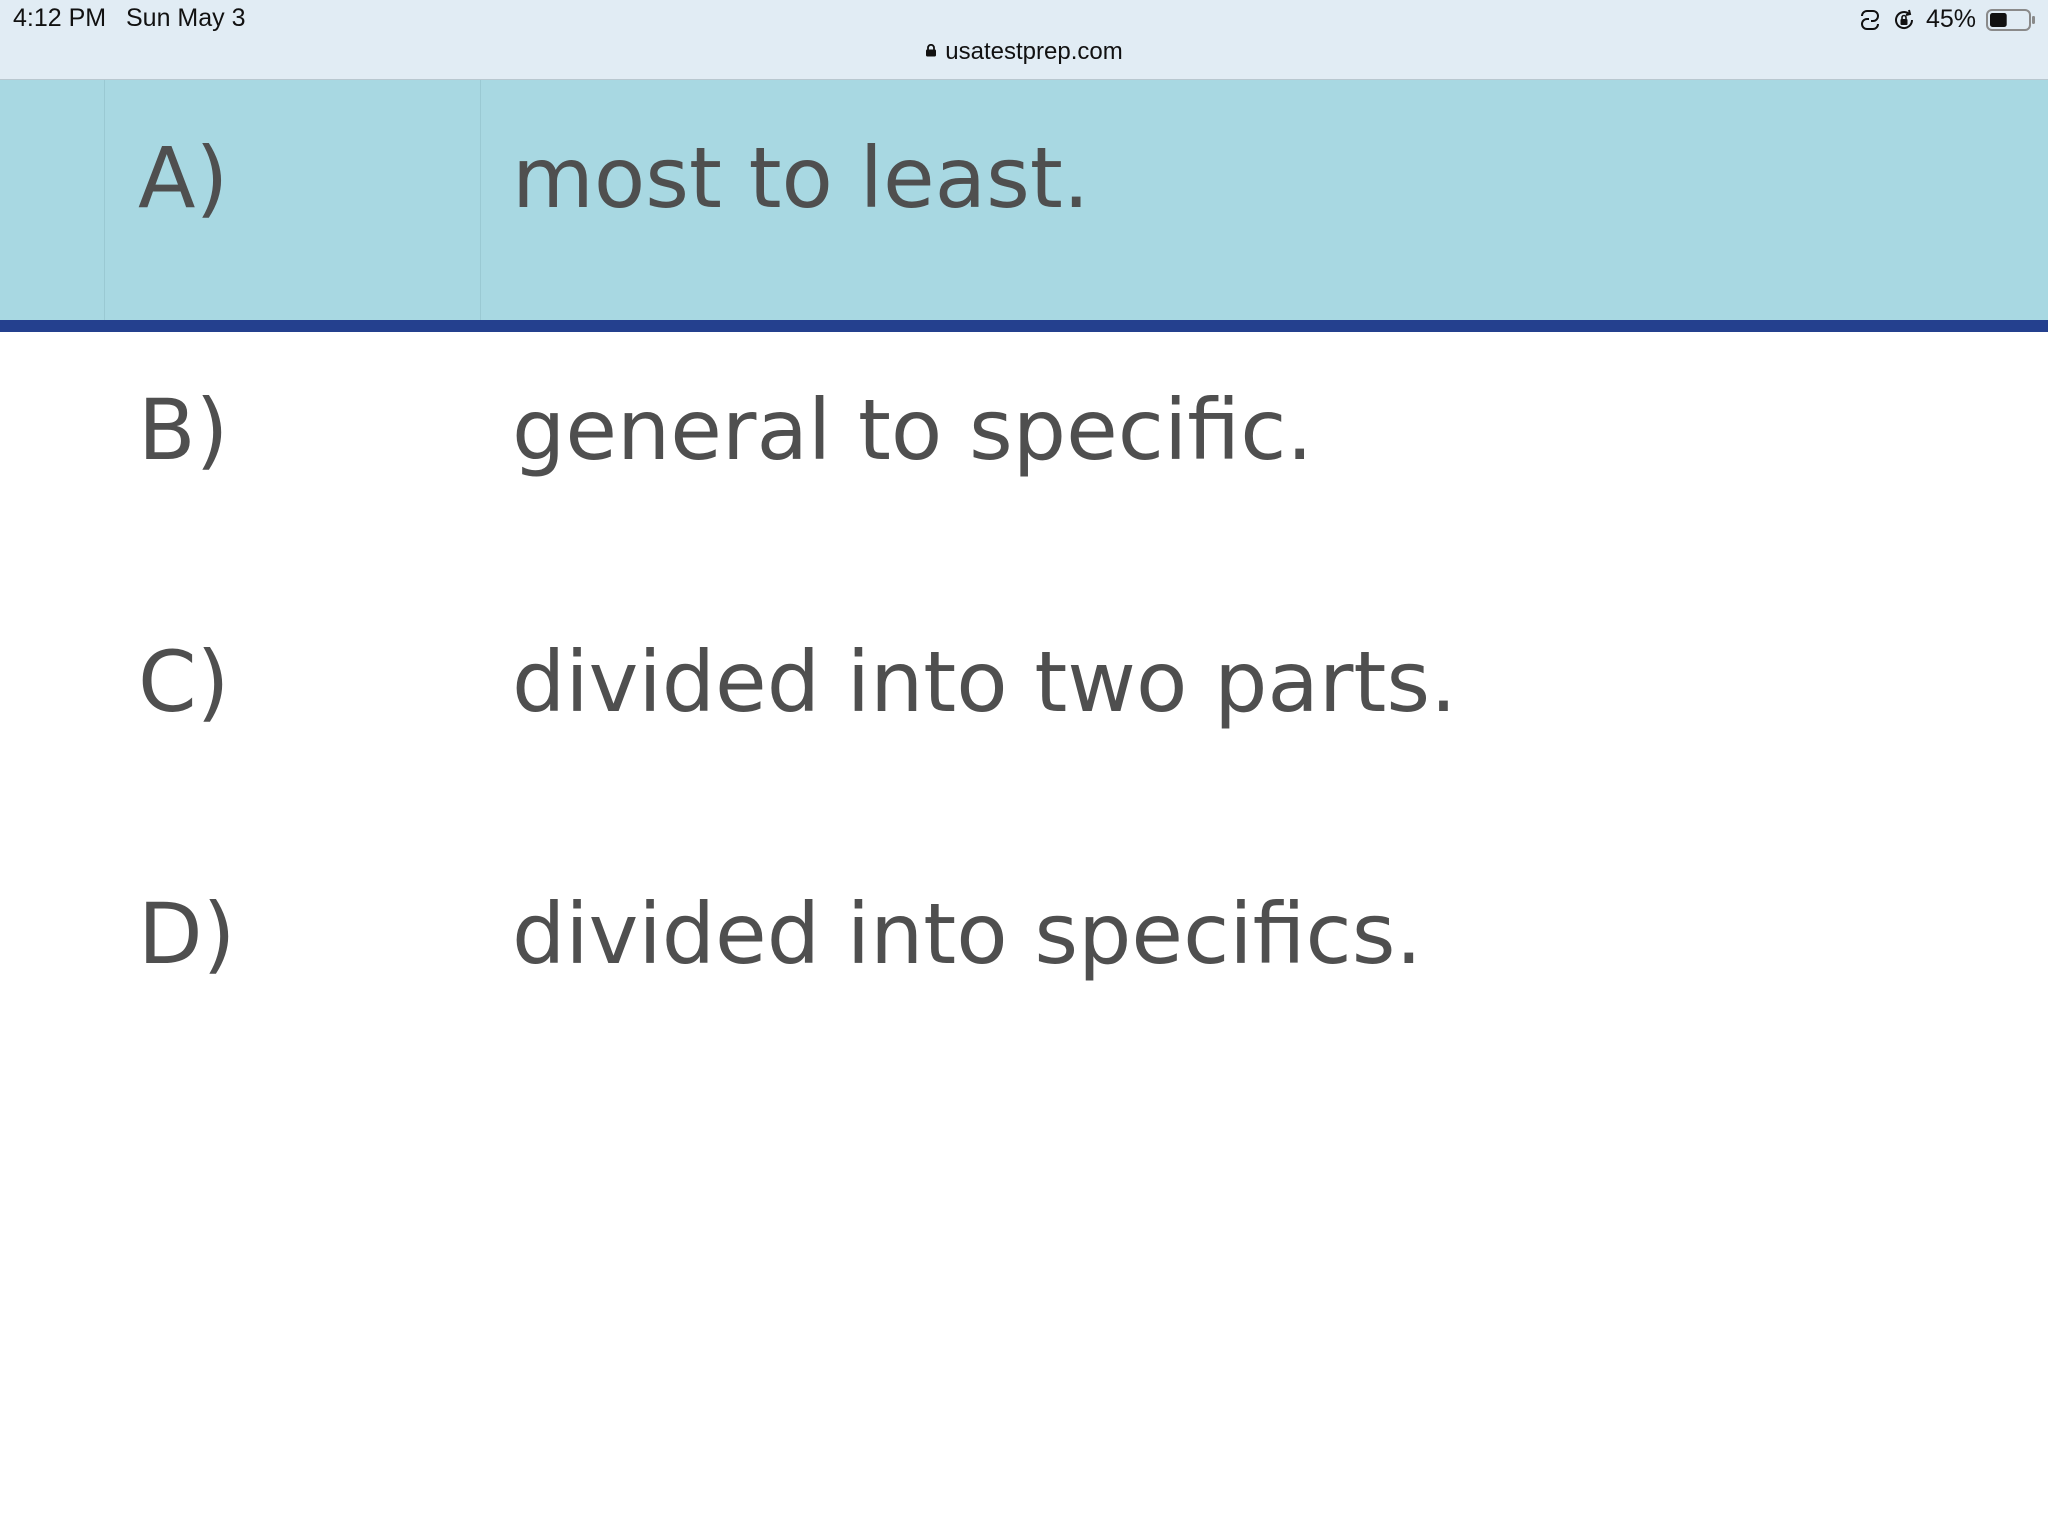 This screenshot has height=1536, width=2048. I want to click on status-time: 4:12 PM, so click(60, 18).